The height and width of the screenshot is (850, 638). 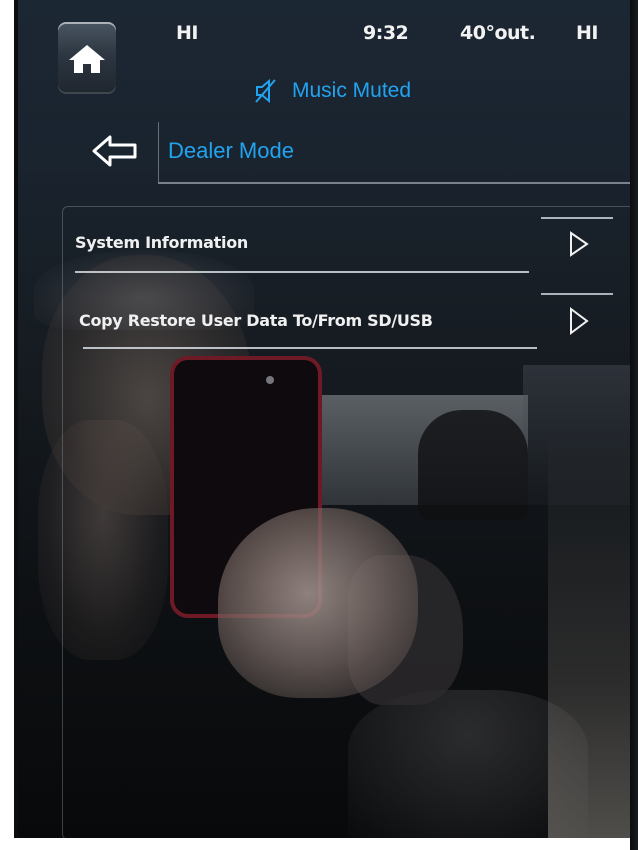 What do you see at coordinates (352, 90) in the screenshot?
I see `music-muted-label: Music Muted` at bounding box center [352, 90].